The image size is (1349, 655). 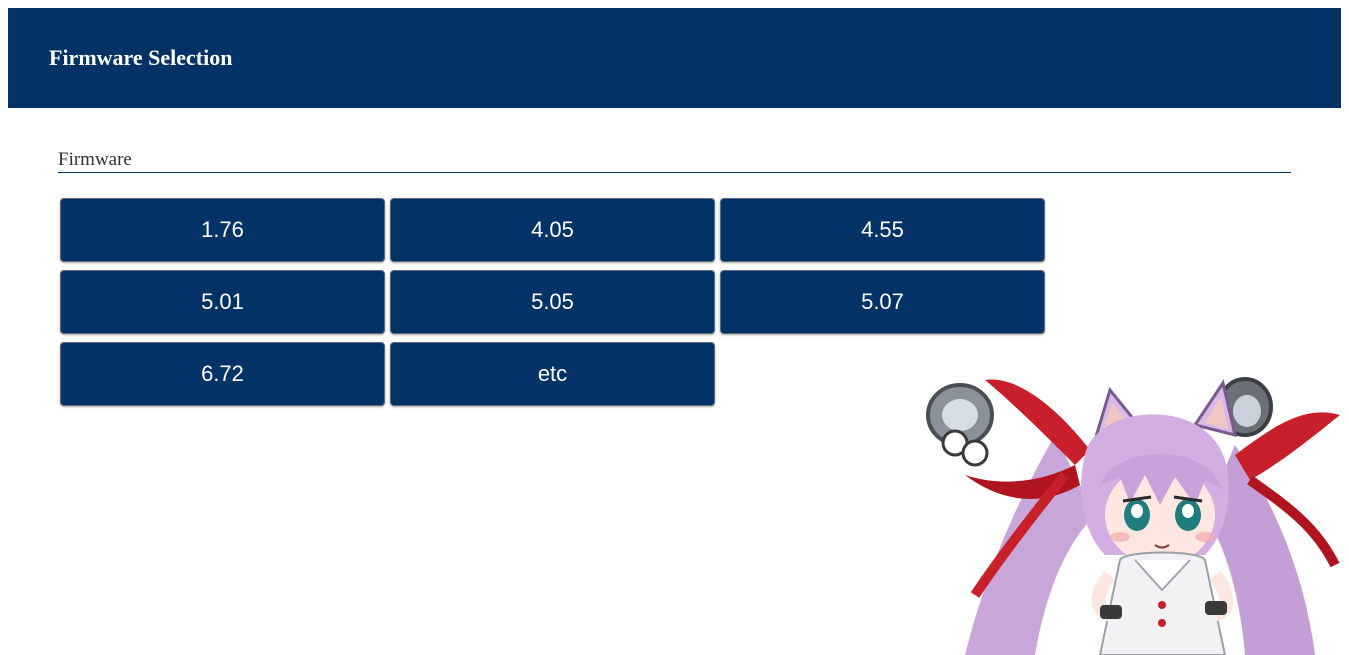 I want to click on firmware-button-6-72: 6.72, so click(x=222, y=374).